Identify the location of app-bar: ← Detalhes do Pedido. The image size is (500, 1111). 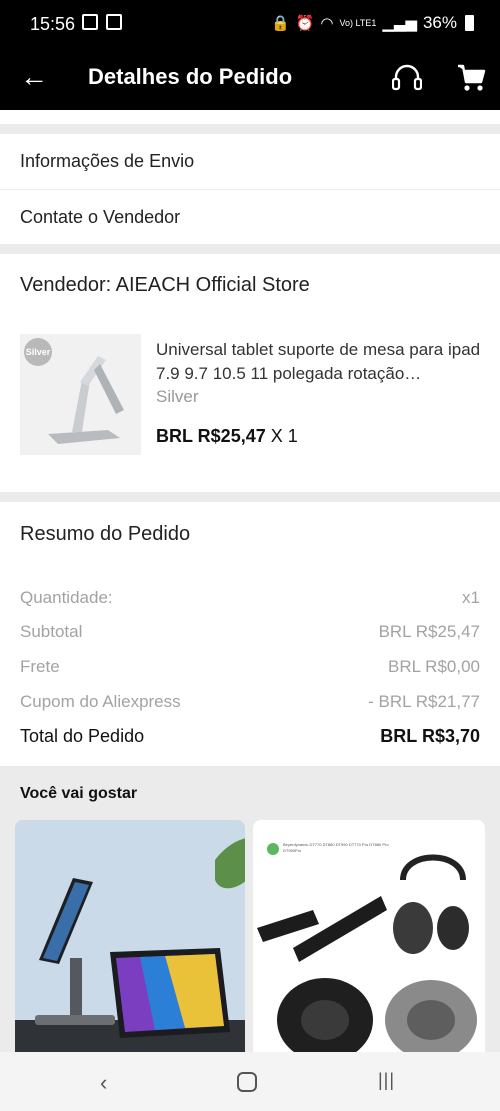
(250, 79).